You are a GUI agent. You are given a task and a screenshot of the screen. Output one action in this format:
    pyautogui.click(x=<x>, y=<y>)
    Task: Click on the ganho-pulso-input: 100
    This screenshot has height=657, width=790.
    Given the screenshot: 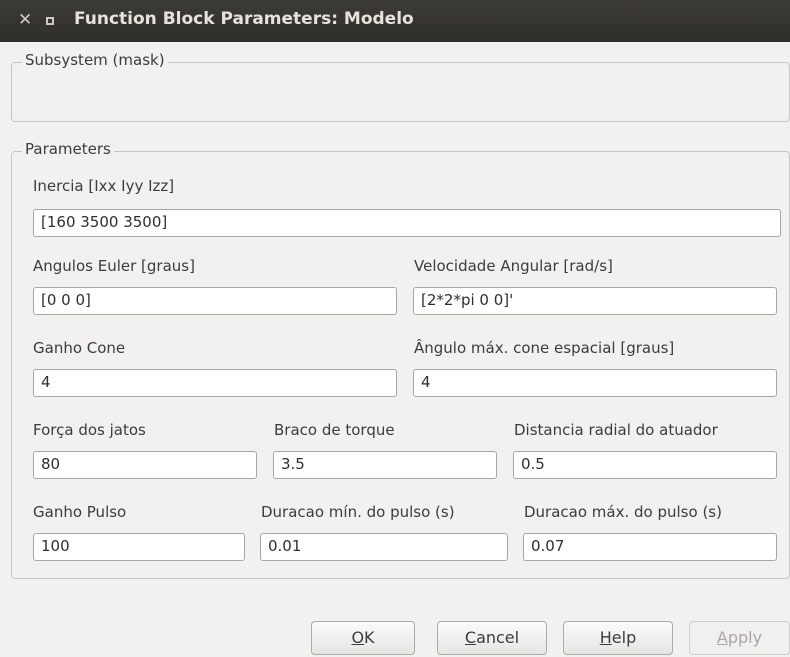 What is the action you would take?
    pyautogui.click(x=139, y=547)
    